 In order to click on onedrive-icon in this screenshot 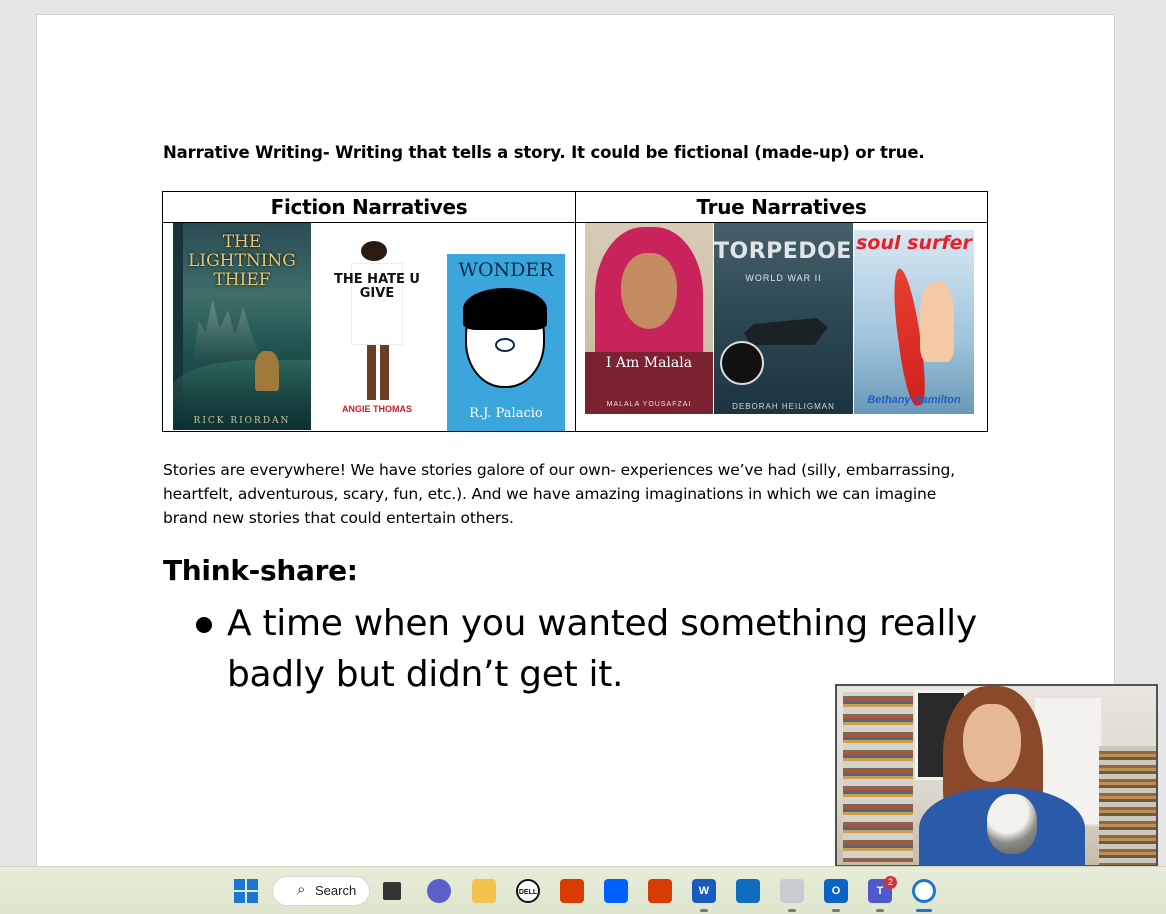, I will do `click(792, 891)`.